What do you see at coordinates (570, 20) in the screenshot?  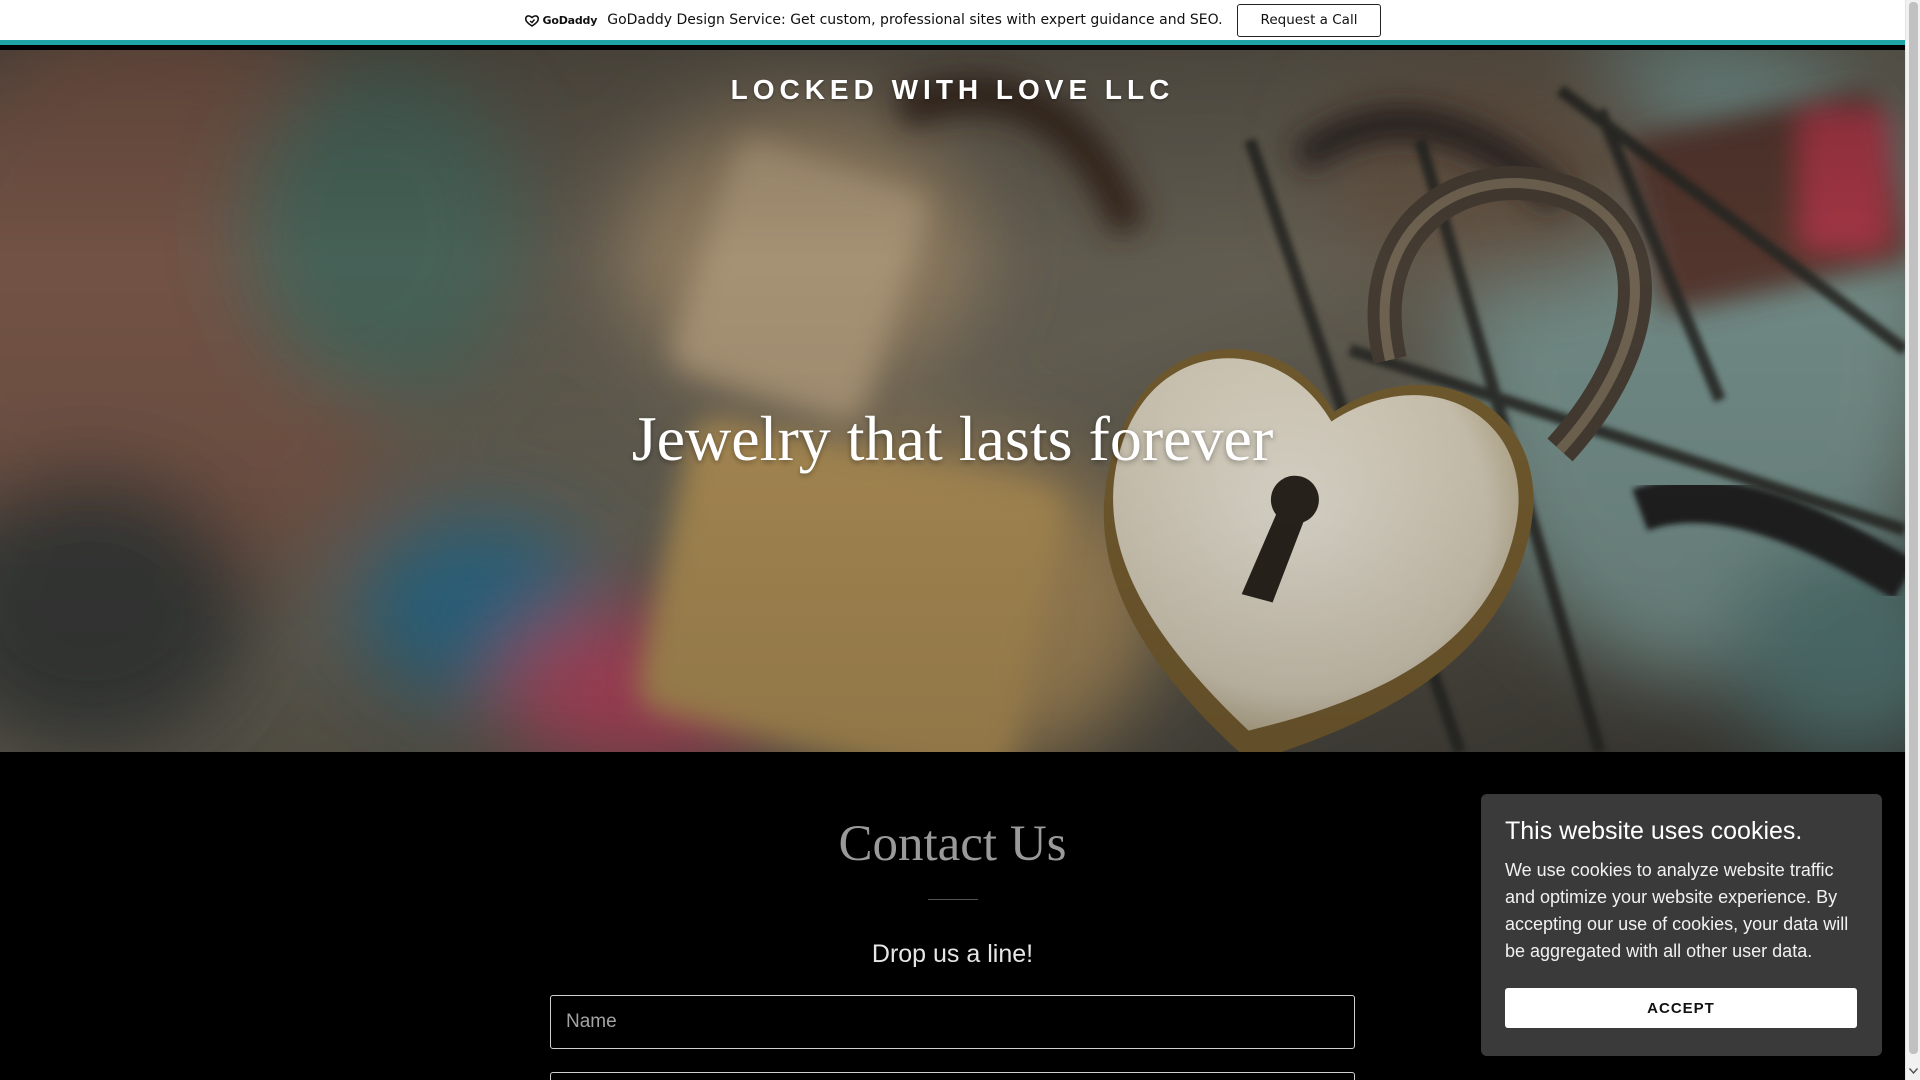 I see `godaddy-logo-text: GoDaddy` at bounding box center [570, 20].